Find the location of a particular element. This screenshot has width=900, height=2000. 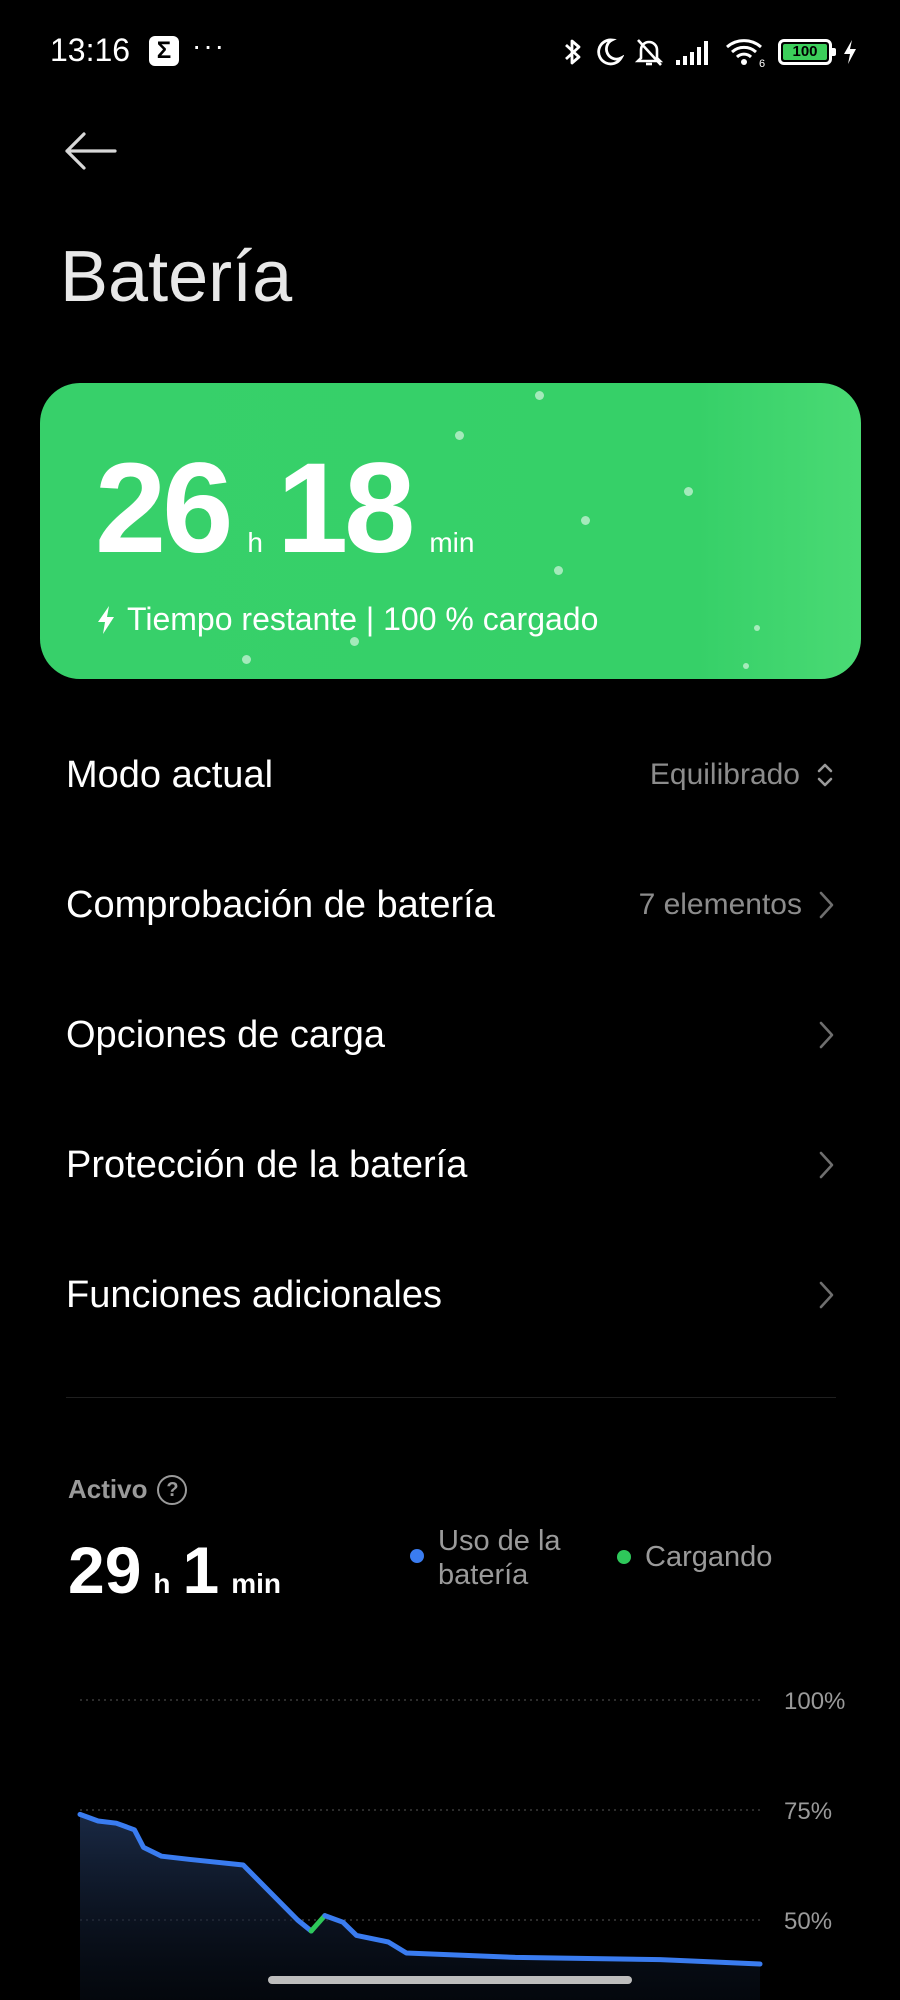

menu-item-current-mode: Modo actual Equilibrado is located at coordinates (451, 775).